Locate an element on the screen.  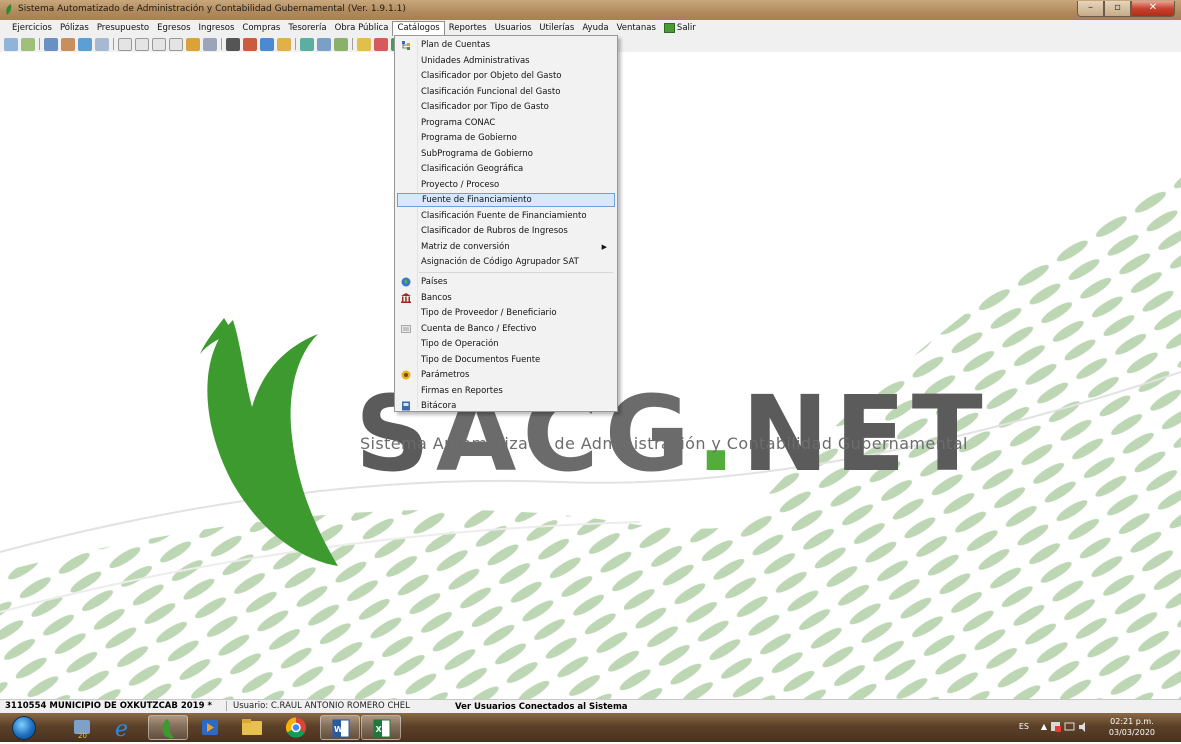
wrench-icon is located at coordinates (68, 44).